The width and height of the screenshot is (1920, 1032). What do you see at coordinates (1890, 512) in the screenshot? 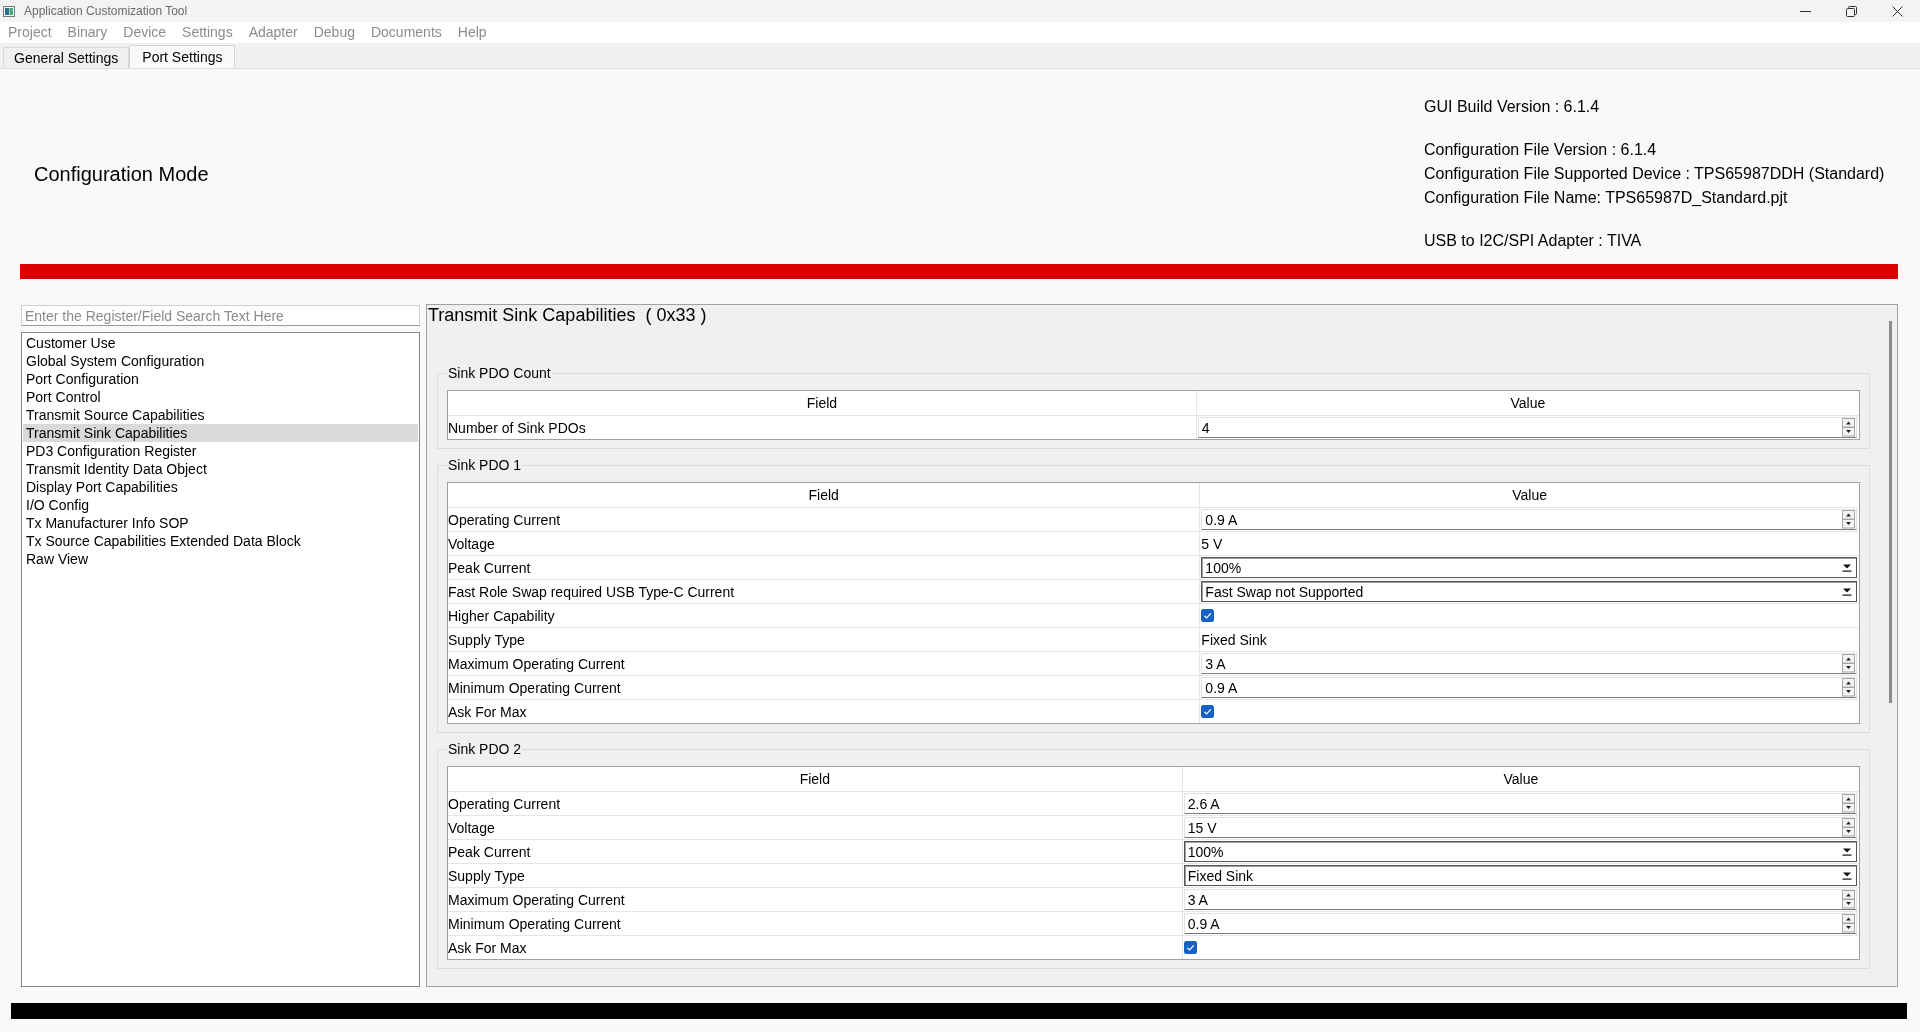
I see `scrollbar-thumb` at bounding box center [1890, 512].